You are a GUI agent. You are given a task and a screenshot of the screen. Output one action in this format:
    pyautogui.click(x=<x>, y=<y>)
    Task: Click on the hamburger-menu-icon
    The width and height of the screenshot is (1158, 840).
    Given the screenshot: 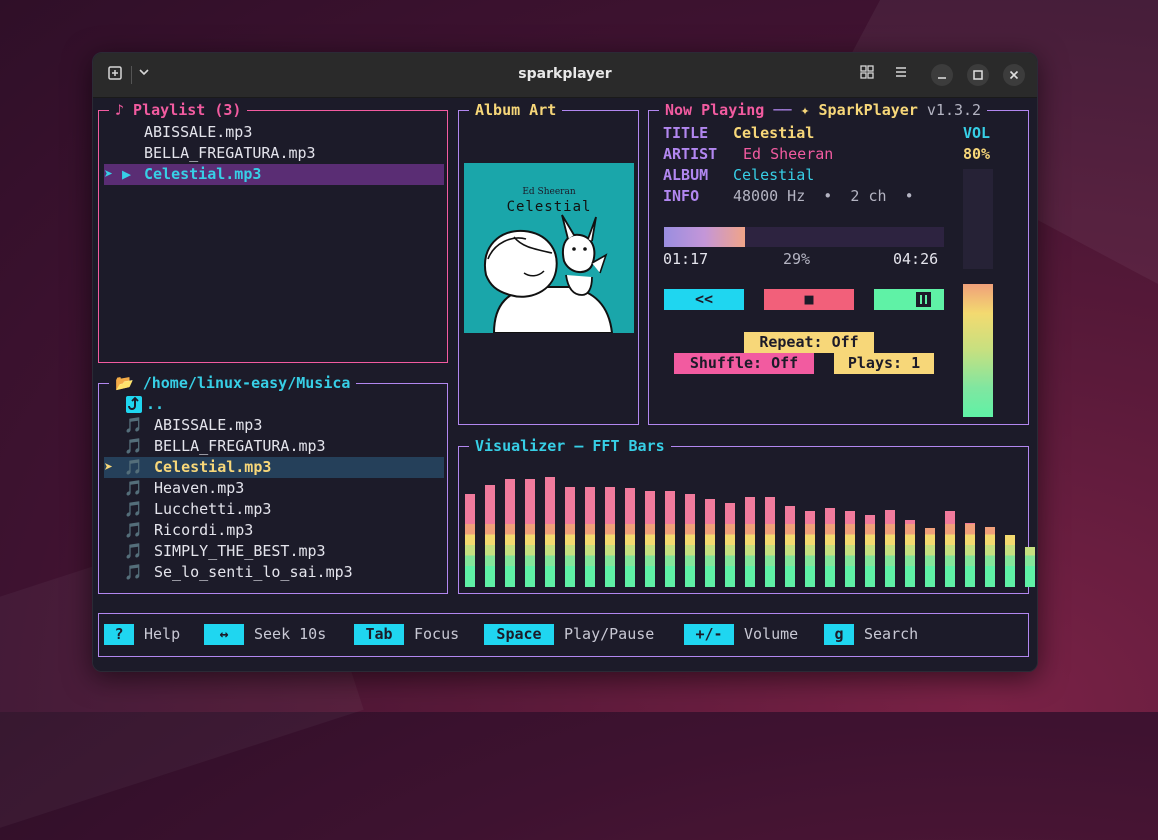 What is the action you would take?
    pyautogui.click(x=901, y=75)
    